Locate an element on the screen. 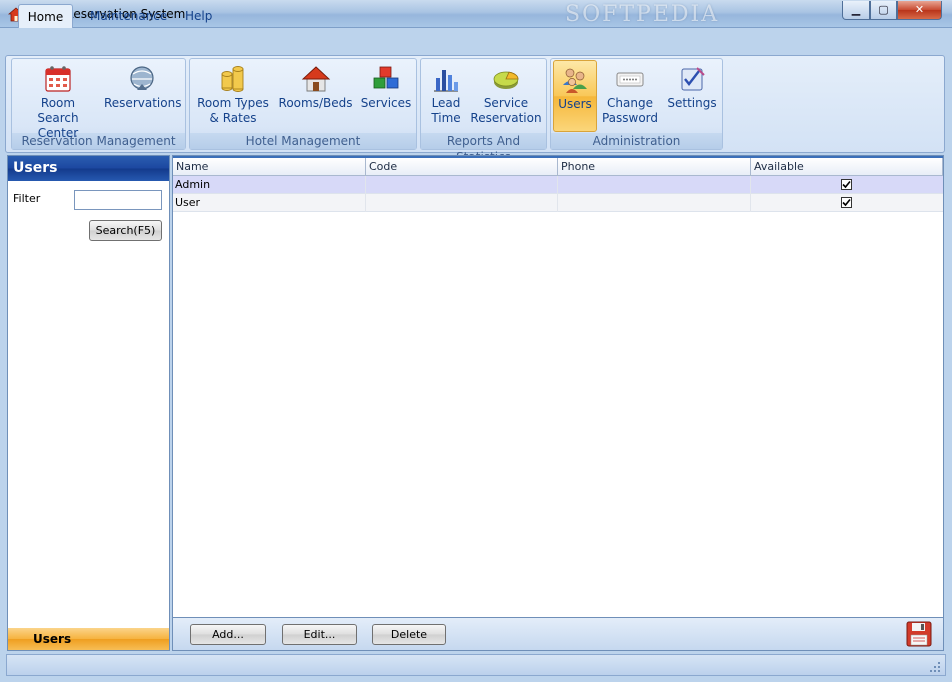 Image resolution: width=952 pixels, height=682 pixels. softpedia-watermark: SOFTPEDIA is located at coordinates (642, 14).